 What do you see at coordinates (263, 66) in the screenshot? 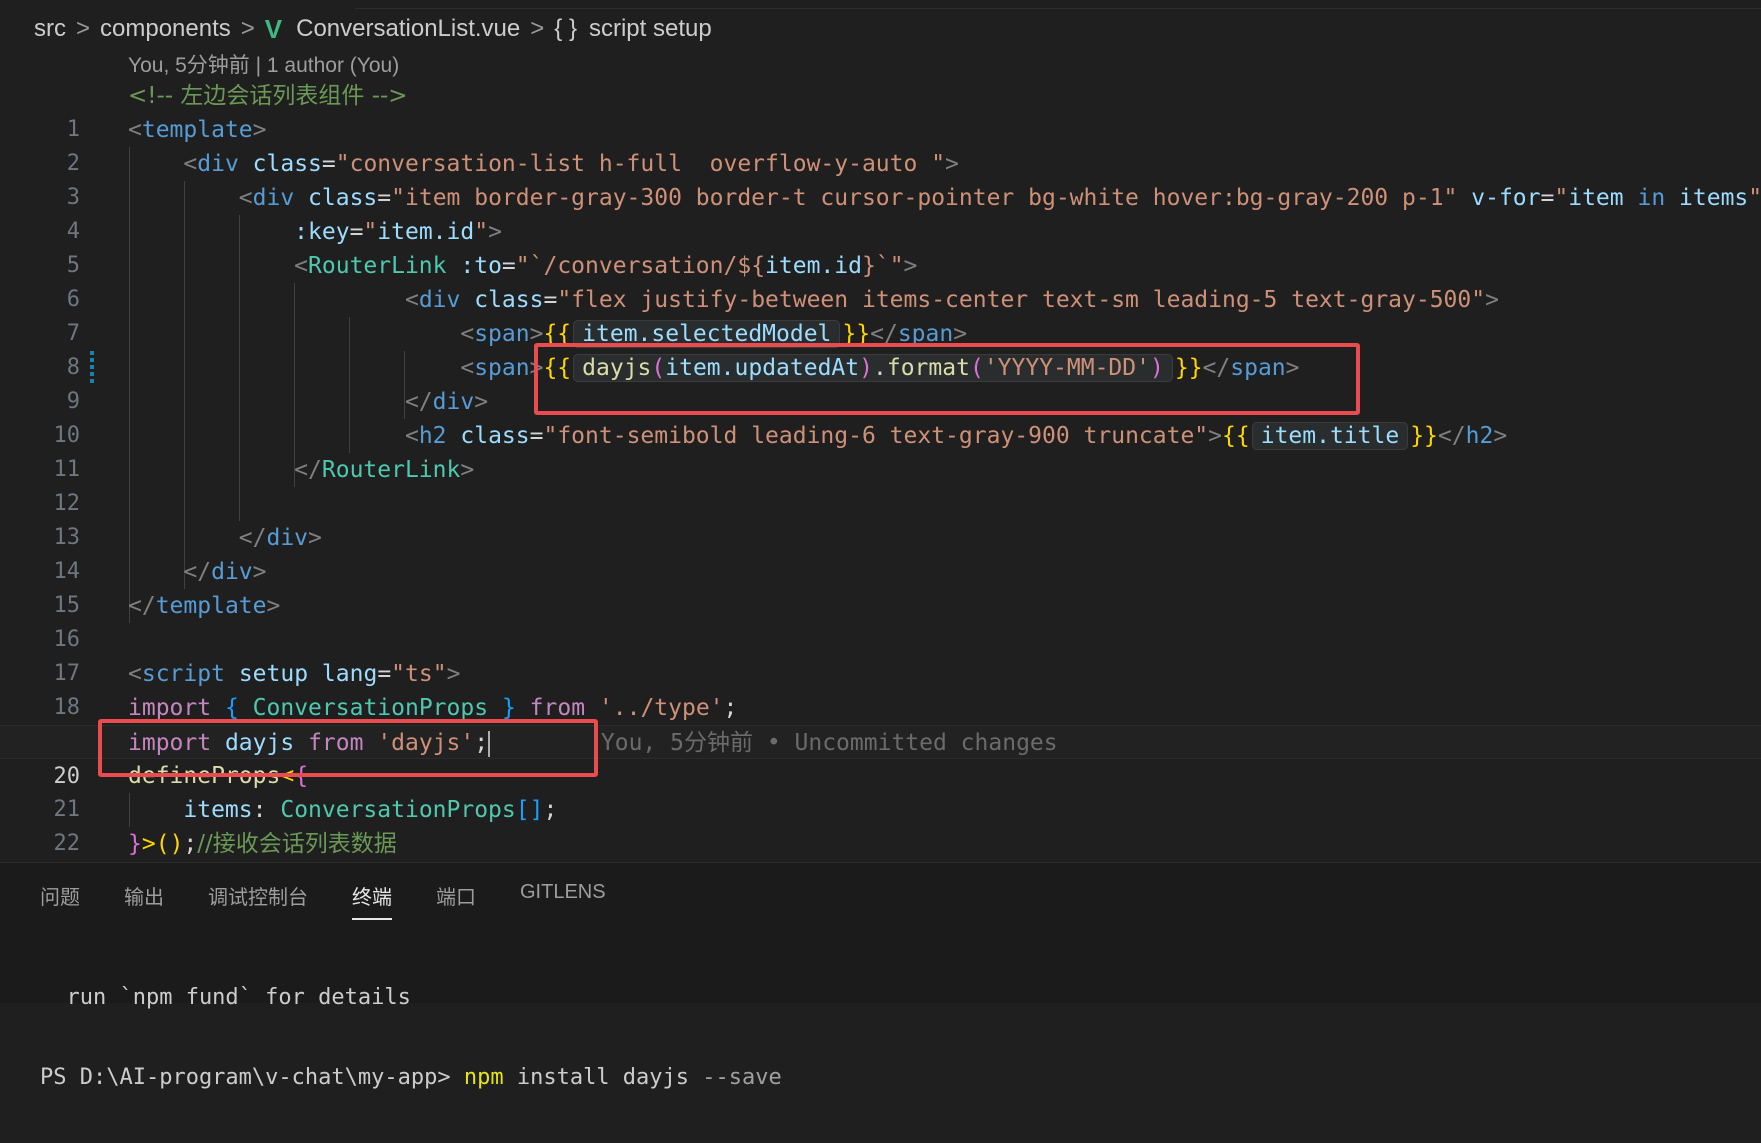
I see `codelens-blame: You, 5分钟前 | 1 author (You)` at bounding box center [263, 66].